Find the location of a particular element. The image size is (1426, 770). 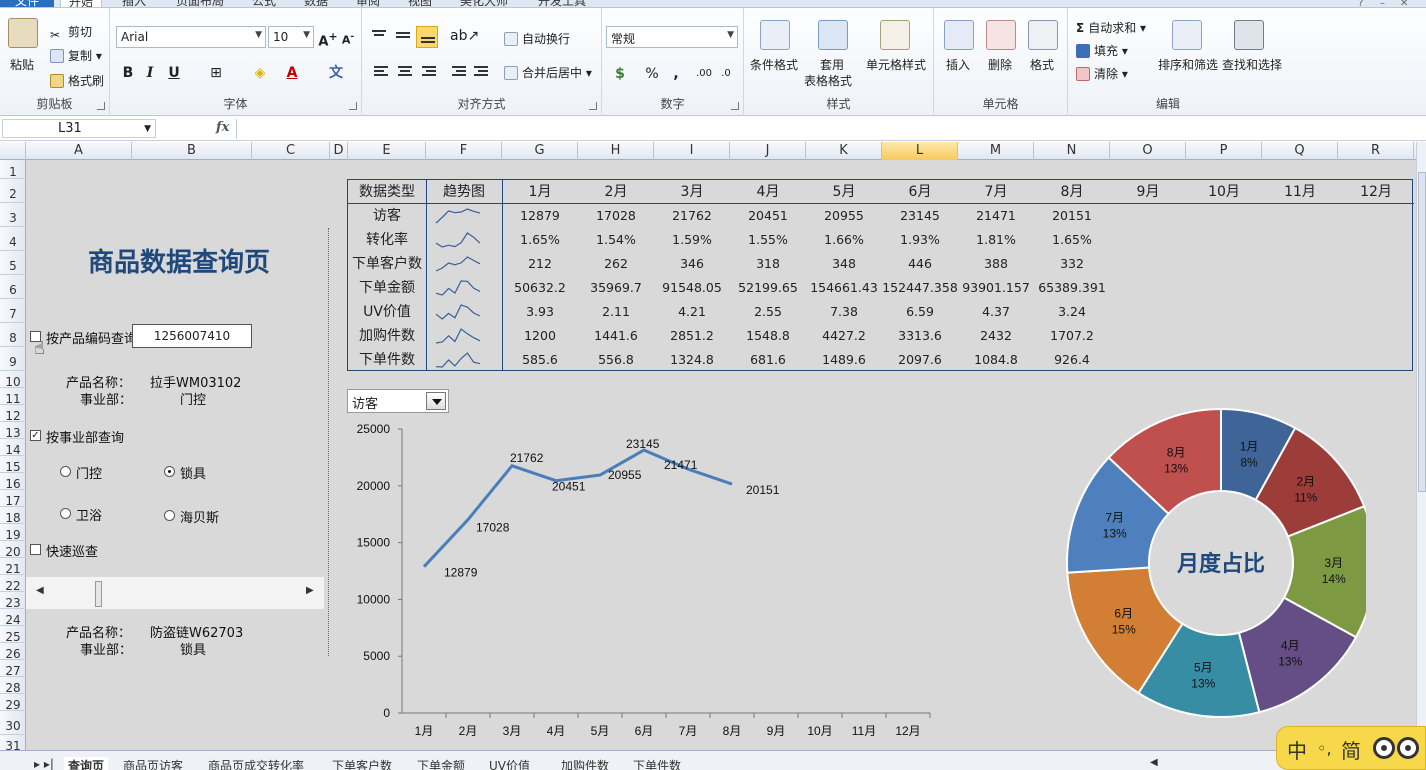

column-header-p: P is located at coordinates (1224, 151).